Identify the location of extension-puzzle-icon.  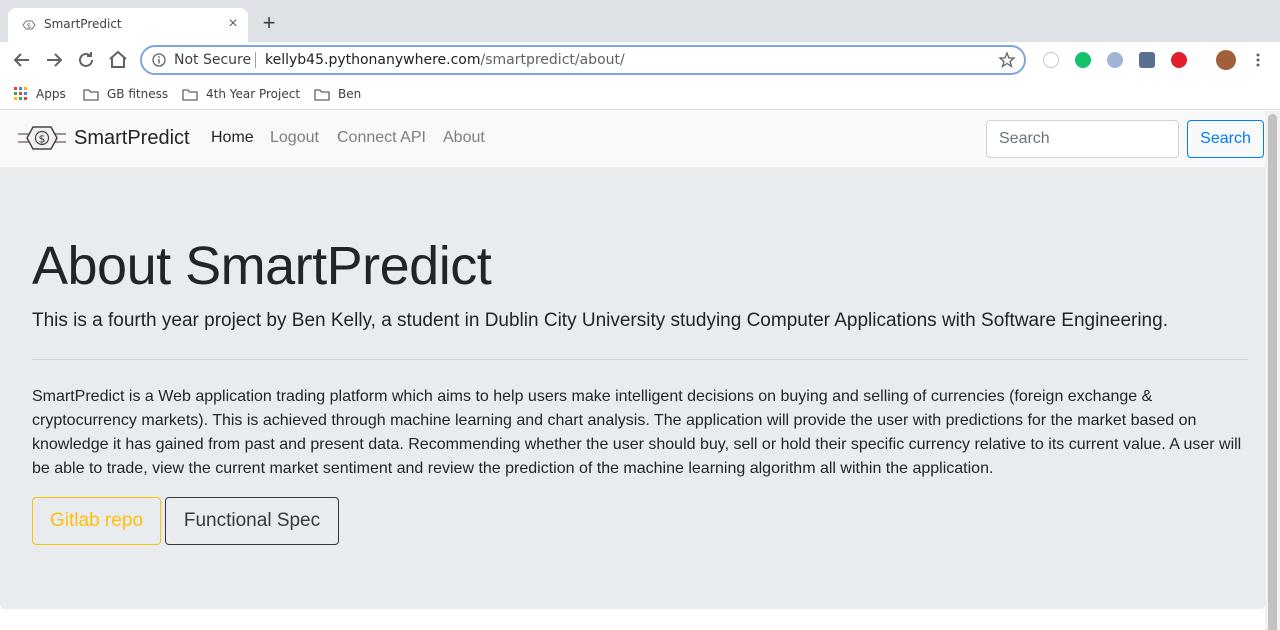
(1147, 60).